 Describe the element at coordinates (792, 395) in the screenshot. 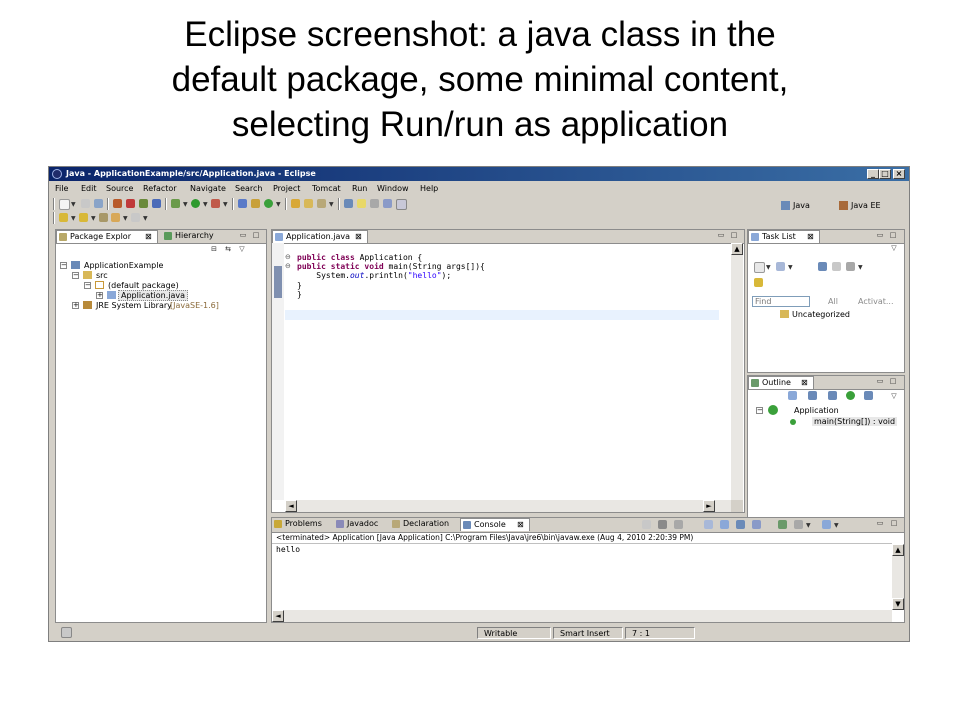

I see `sort-icon` at that location.